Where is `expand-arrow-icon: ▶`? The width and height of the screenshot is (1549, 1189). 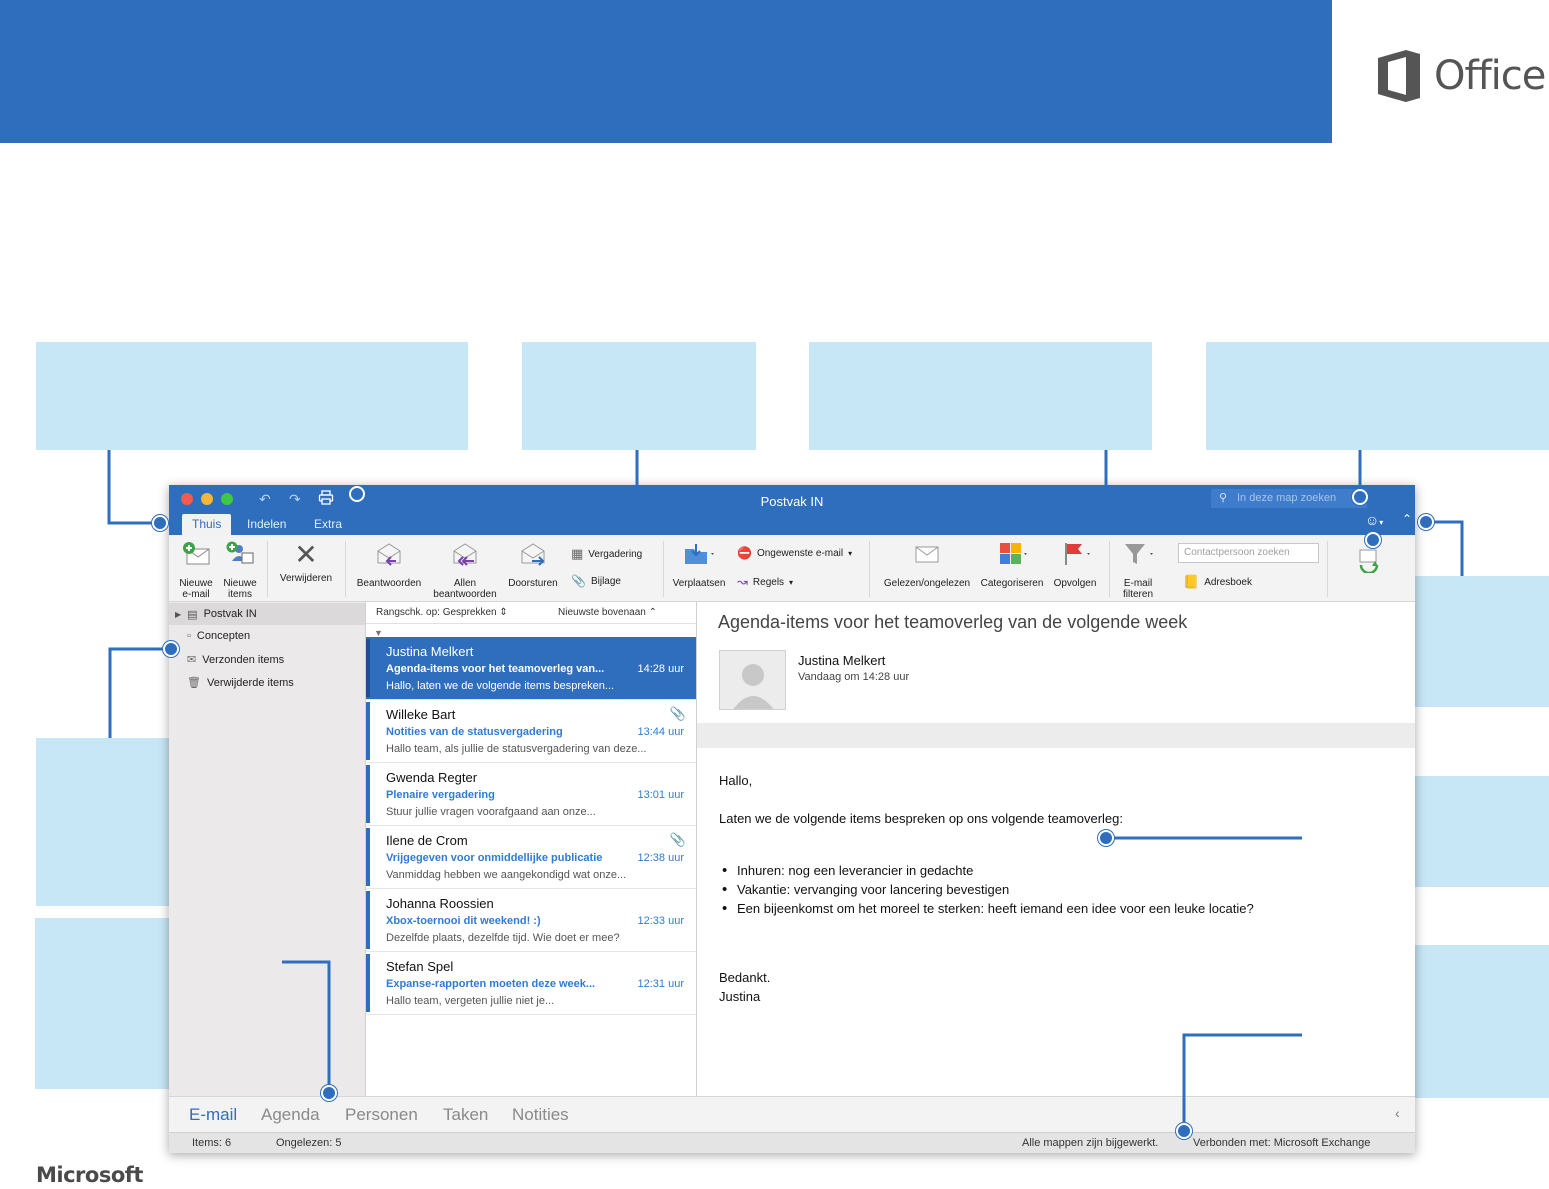
expand-arrow-icon: ▶ is located at coordinates (178, 614).